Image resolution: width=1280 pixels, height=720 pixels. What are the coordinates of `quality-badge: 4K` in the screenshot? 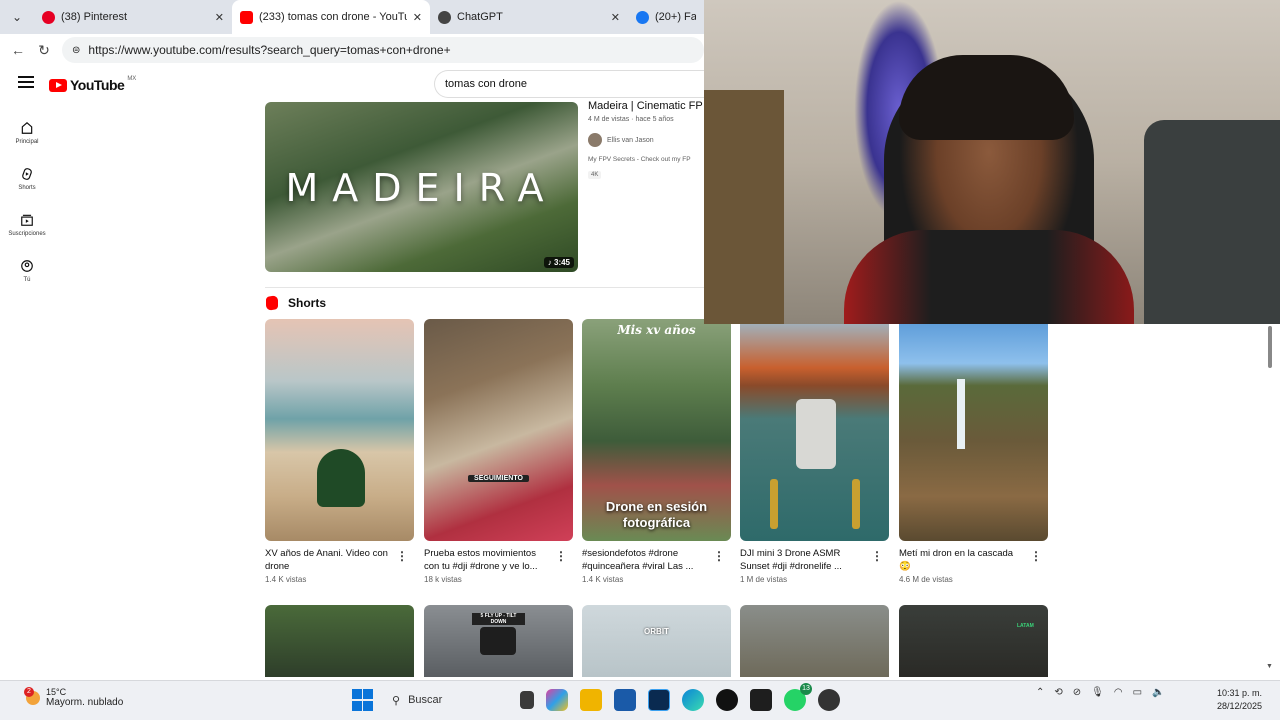 It's located at (595, 175).